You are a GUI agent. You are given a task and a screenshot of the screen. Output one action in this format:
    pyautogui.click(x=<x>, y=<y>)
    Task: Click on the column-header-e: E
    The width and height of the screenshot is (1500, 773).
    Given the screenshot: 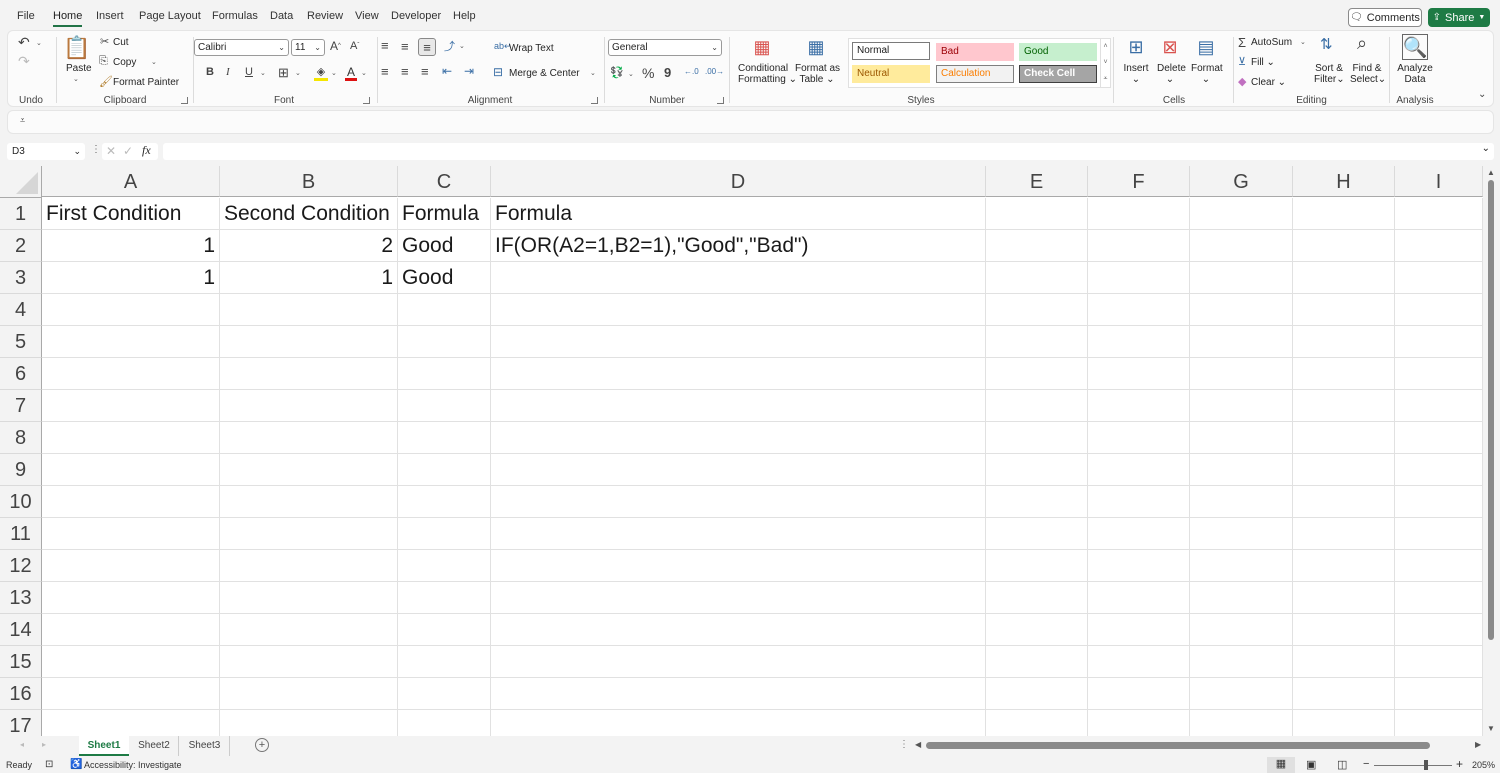 What is the action you would take?
    pyautogui.click(x=1037, y=181)
    